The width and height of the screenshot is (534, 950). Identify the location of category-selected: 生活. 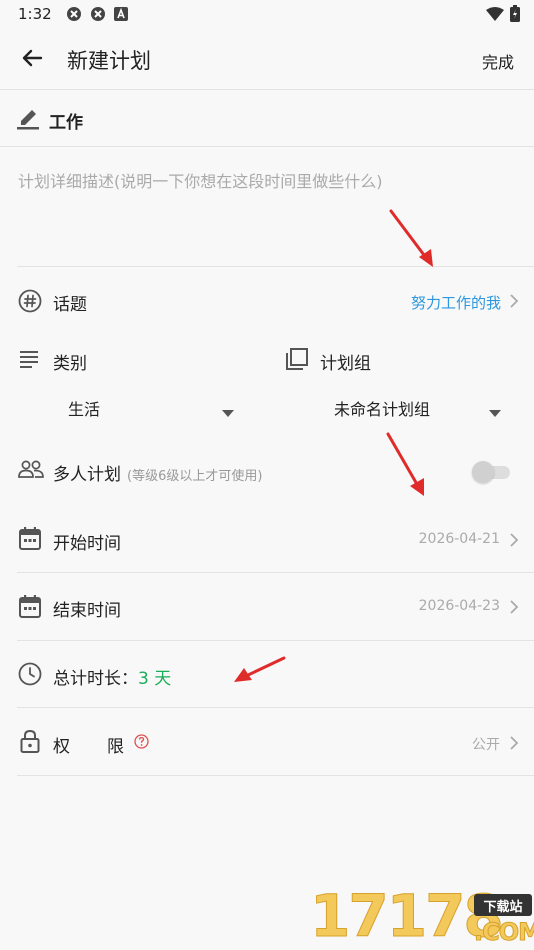
(84, 409).